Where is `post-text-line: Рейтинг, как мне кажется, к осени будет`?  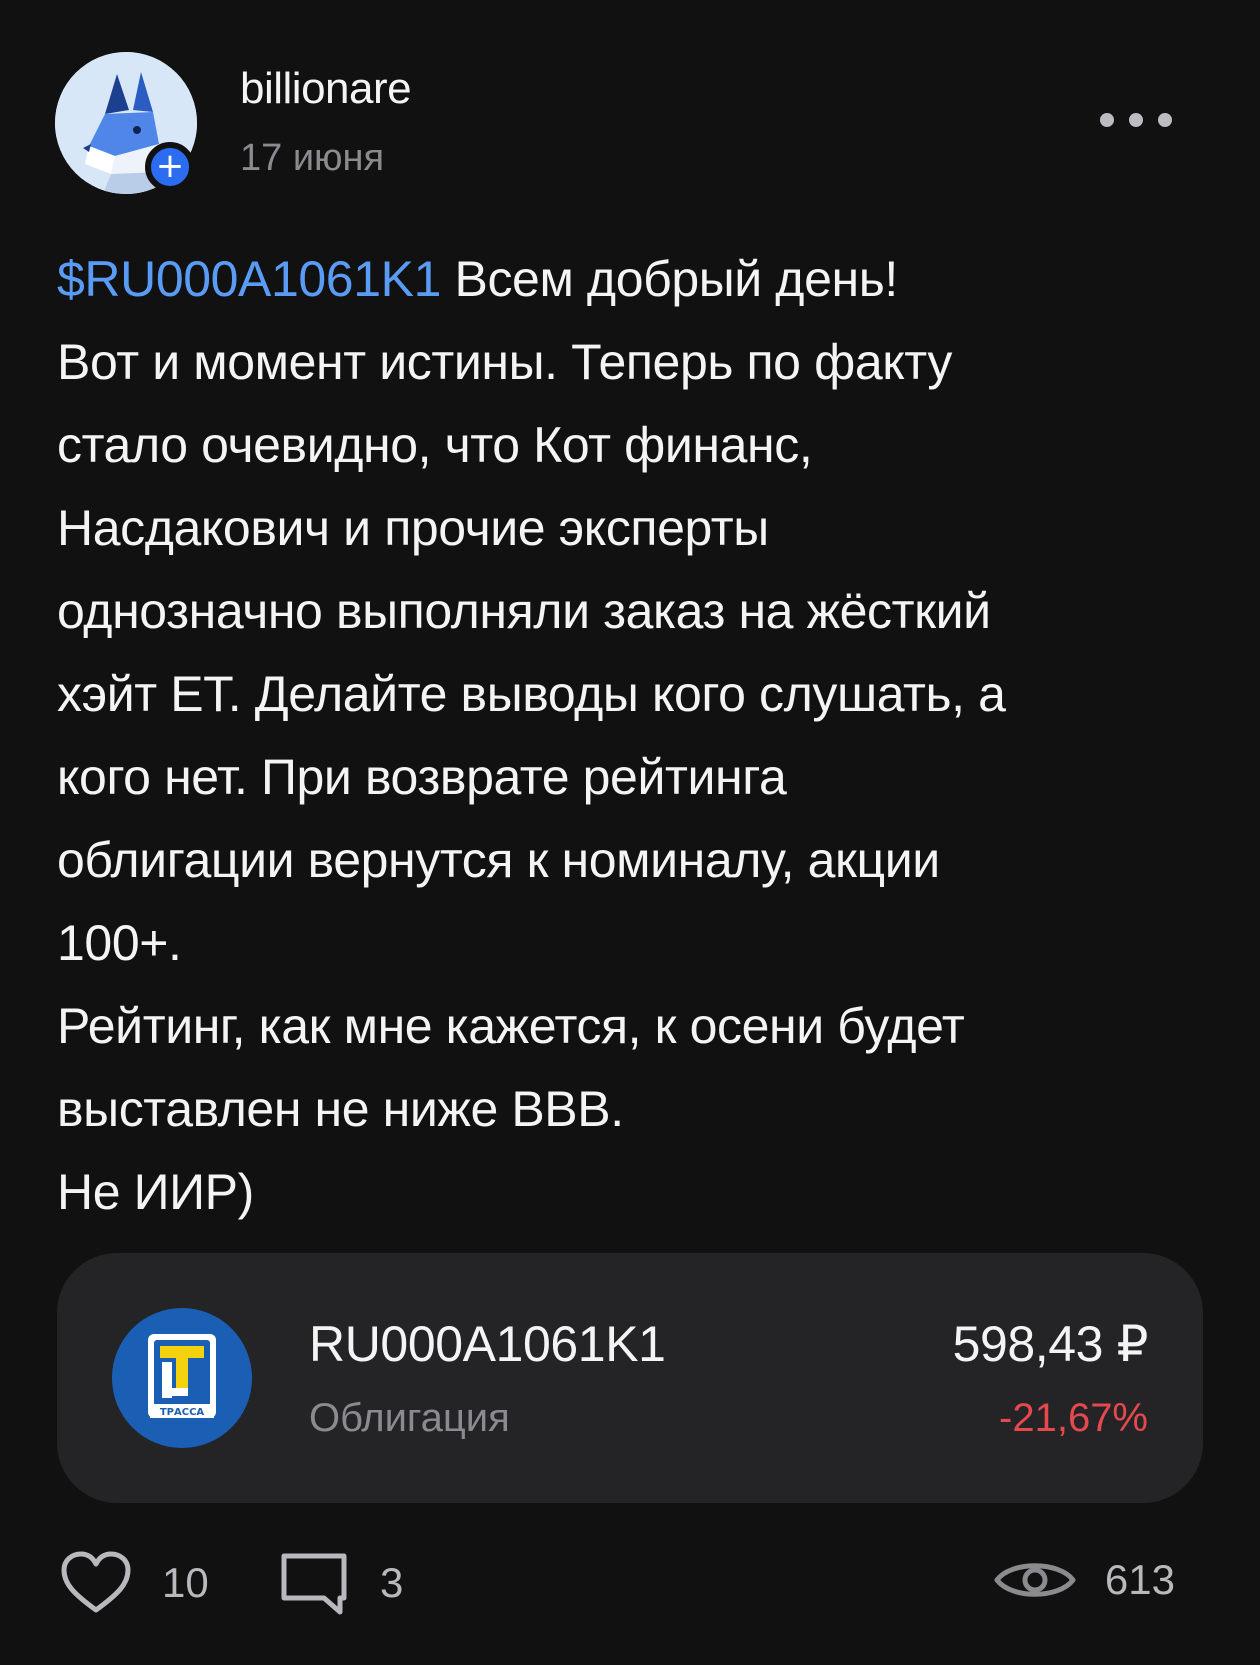
post-text-line: Рейтинг, как мне кажется, к осени будет is located at coordinates (511, 1026).